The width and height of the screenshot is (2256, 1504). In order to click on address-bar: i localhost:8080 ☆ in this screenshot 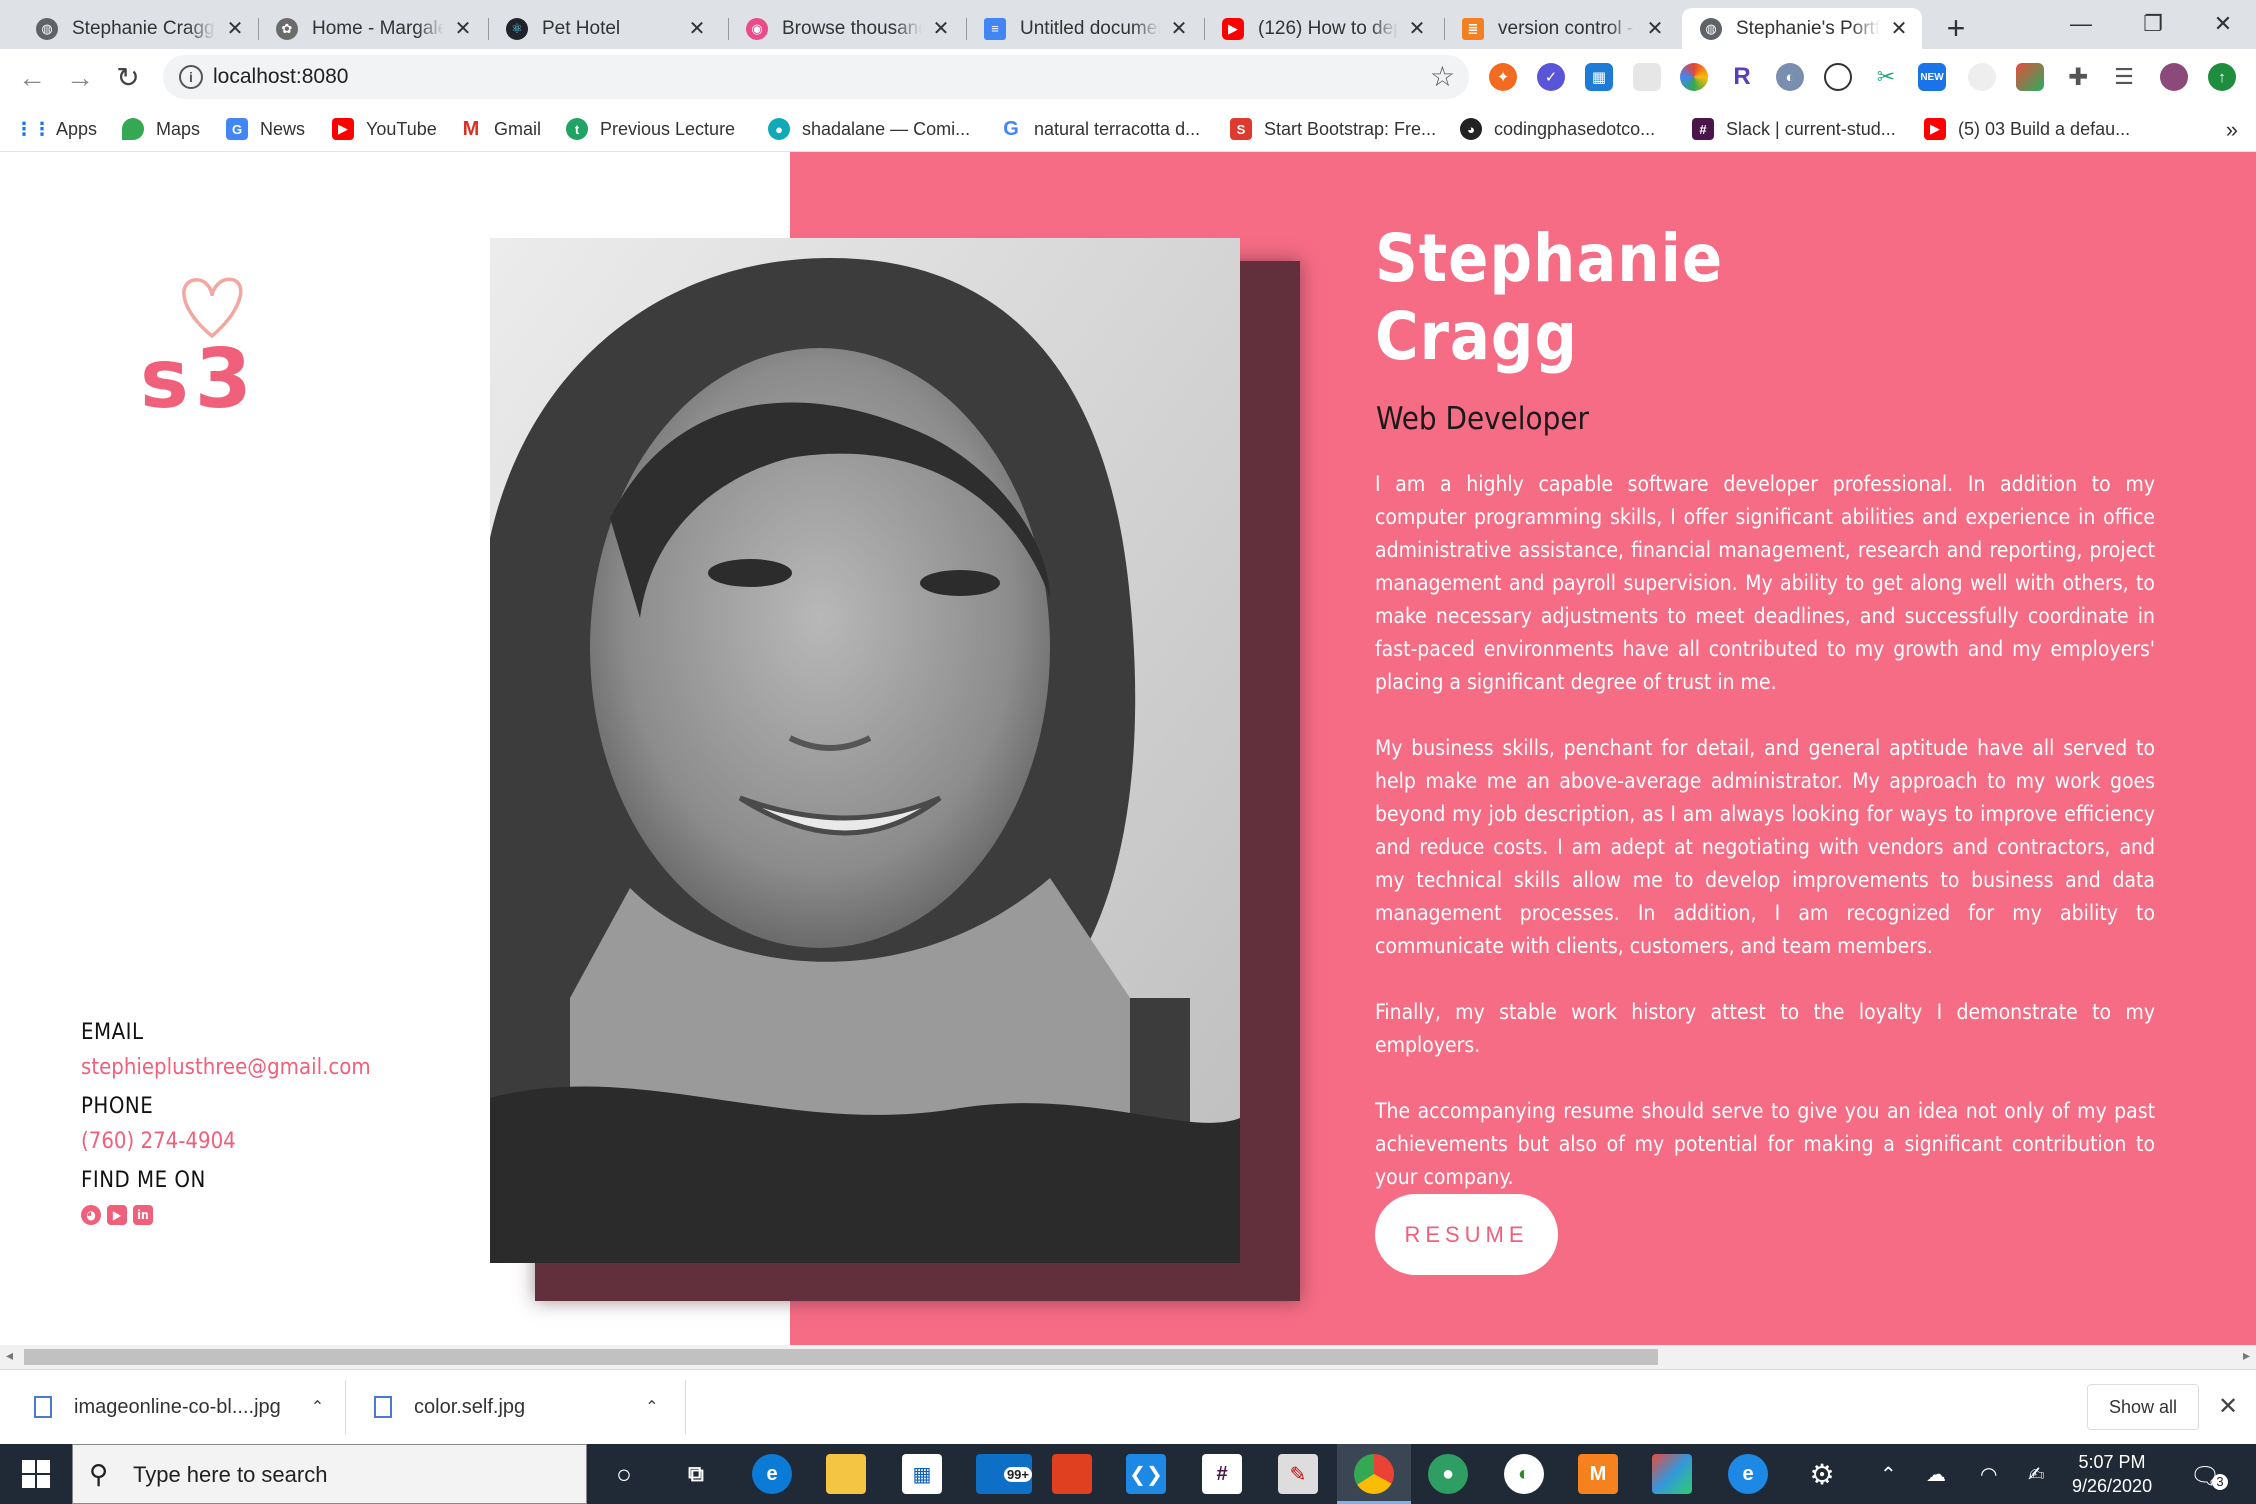, I will do `click(816, 77)`.